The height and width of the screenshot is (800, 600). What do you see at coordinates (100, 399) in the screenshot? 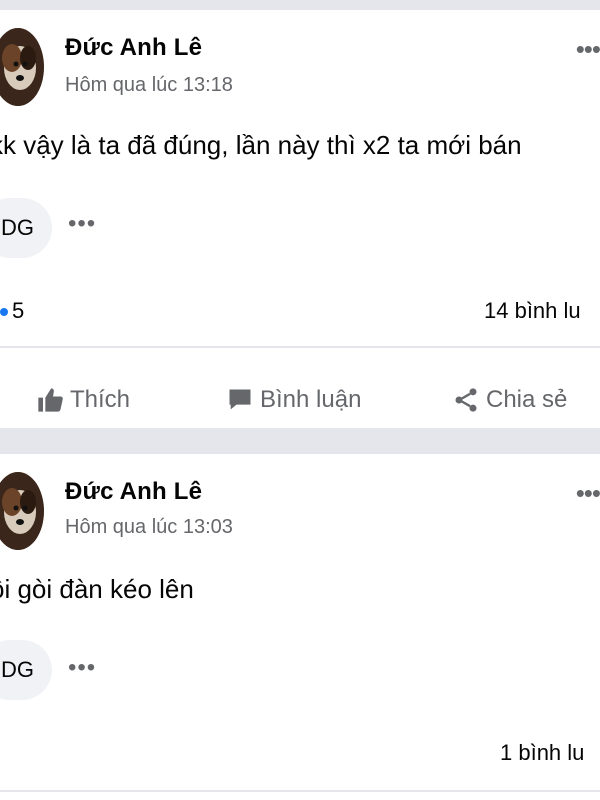
I see `like-label: Thích` at bounding box center [100, 399].